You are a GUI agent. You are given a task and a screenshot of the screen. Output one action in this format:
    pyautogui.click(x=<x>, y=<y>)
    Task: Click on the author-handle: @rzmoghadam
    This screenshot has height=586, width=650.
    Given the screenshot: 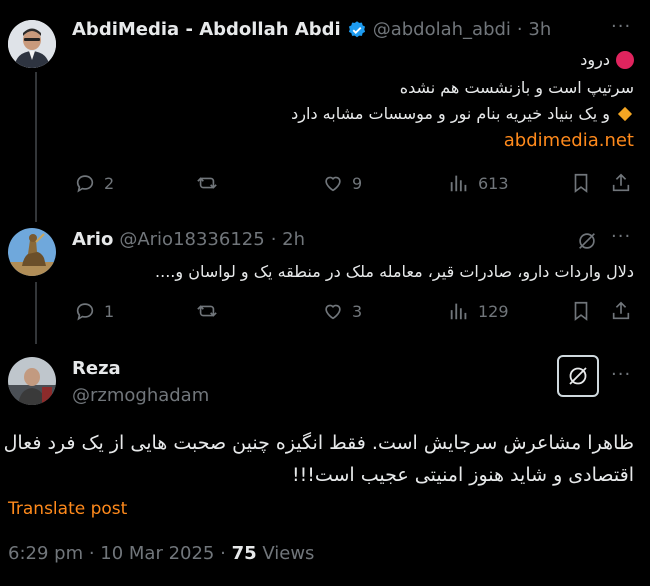 What is the action you would take?
    pyautogui.click(x=140, y=395)
    